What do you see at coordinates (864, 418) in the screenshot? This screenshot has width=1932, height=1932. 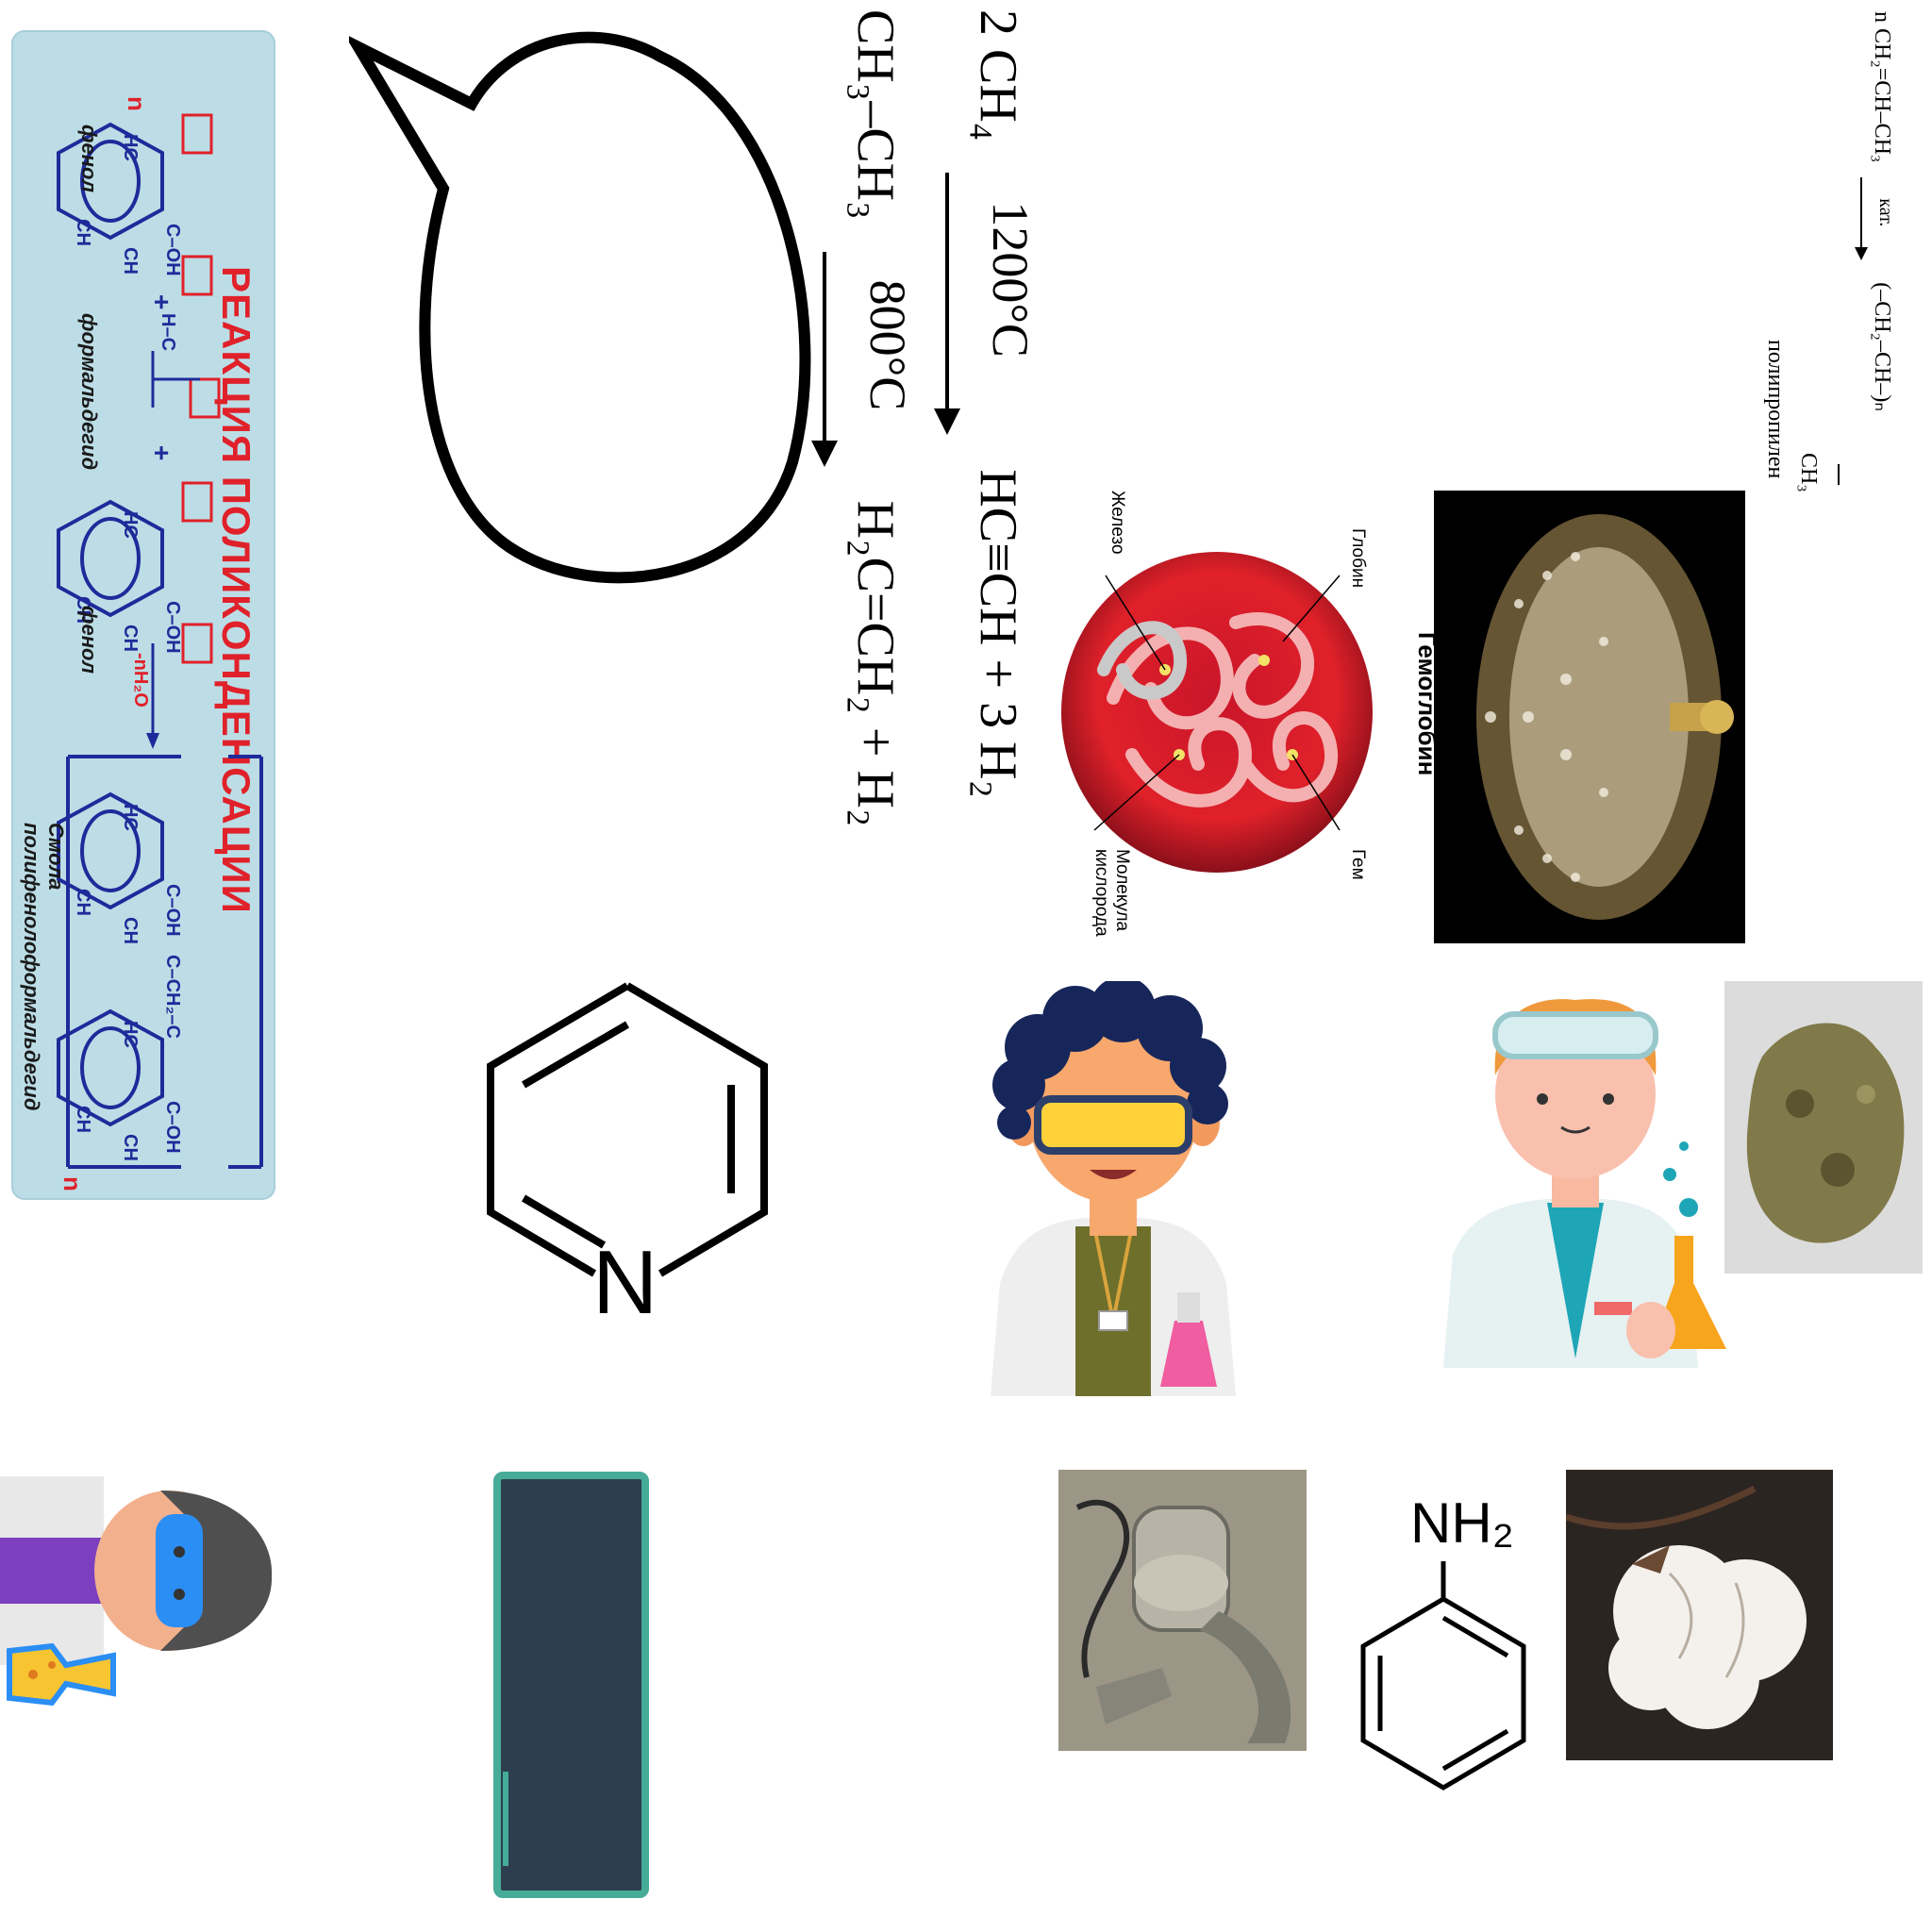 I see `equation-ethane: CH₃–CH₃ 800°C H₂C=CH₂ + H₂` at bounding box center [864, 418].